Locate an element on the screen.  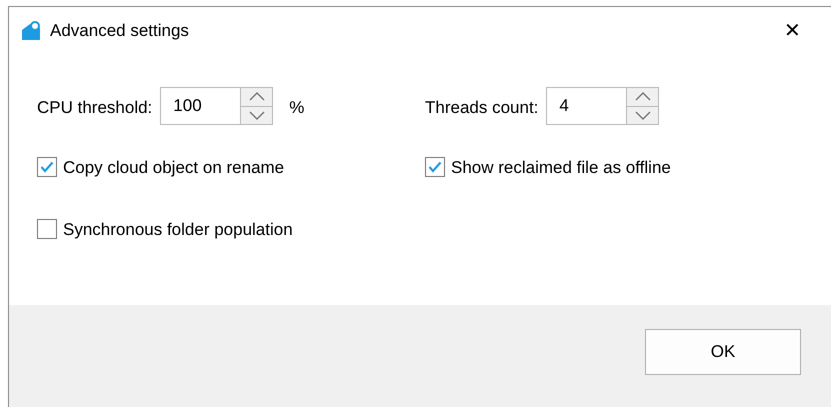
checkbox-label: Show reclaimed file as offline is located at coordinates (561, 167).